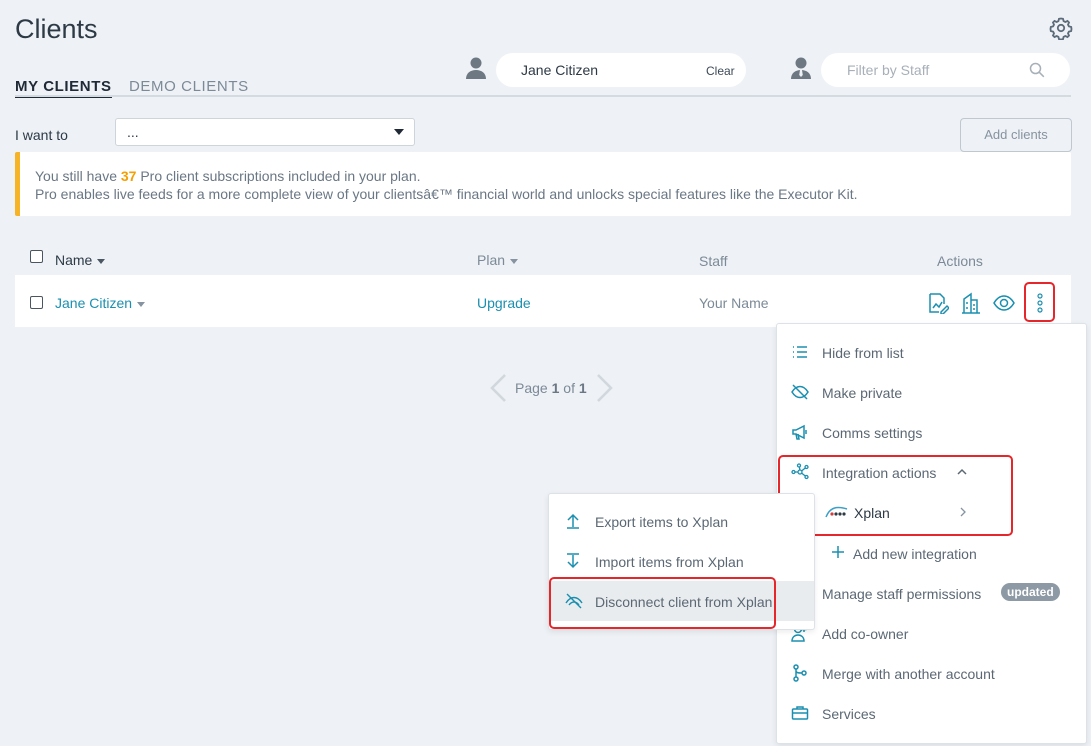 This screenshot has height=746, width=1091. What do you see at coordinates (931, 352) in the screenshot?
I see `menu-item-hide-from-list: Hide from list` at bounding box center [931, 352].